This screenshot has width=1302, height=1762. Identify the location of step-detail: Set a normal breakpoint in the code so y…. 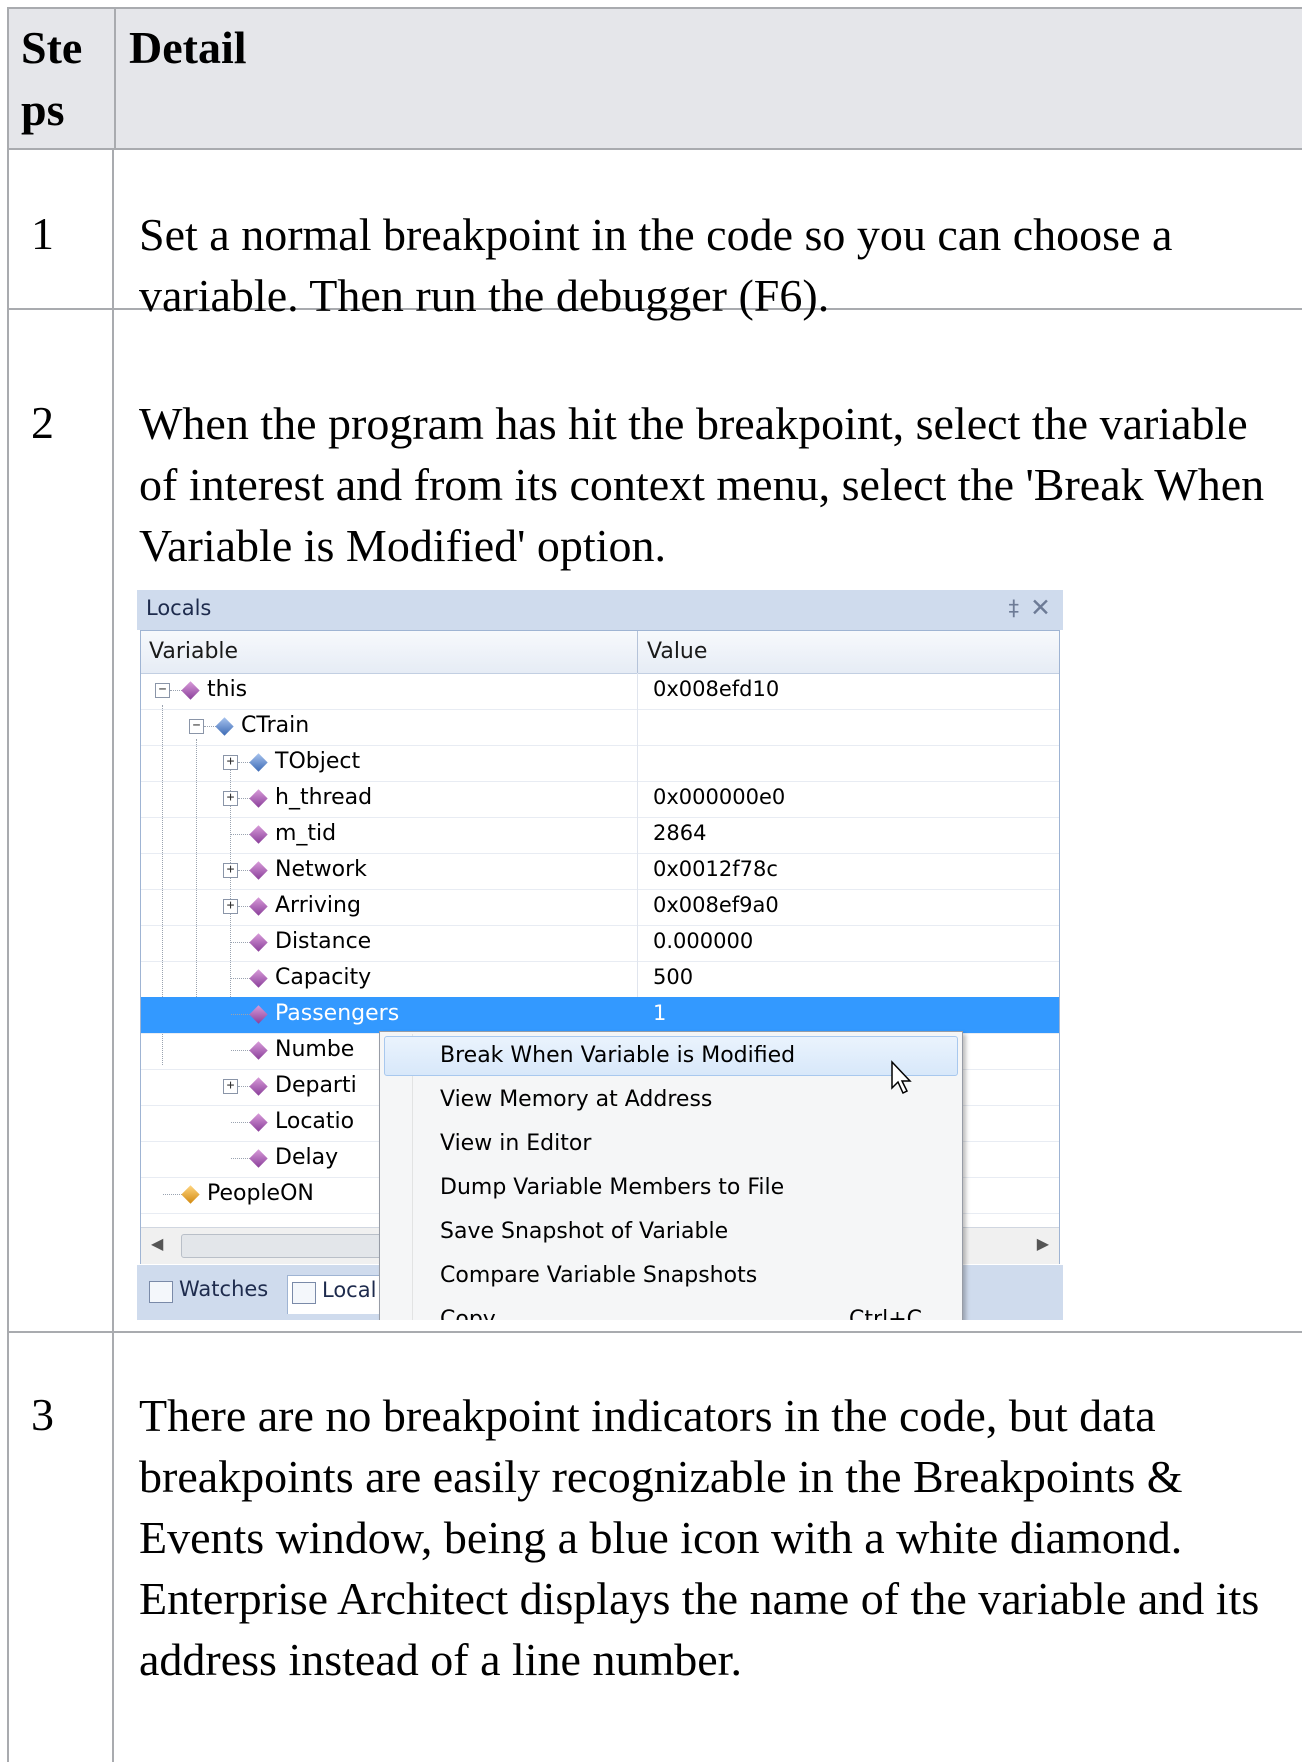
(656, 265).